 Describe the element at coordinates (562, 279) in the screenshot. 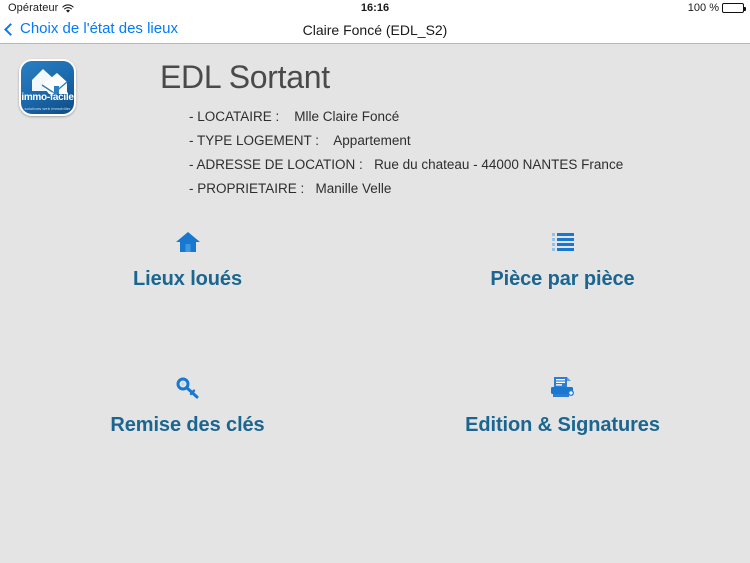

I see `tile-label: Pièce par pièce` at that location.